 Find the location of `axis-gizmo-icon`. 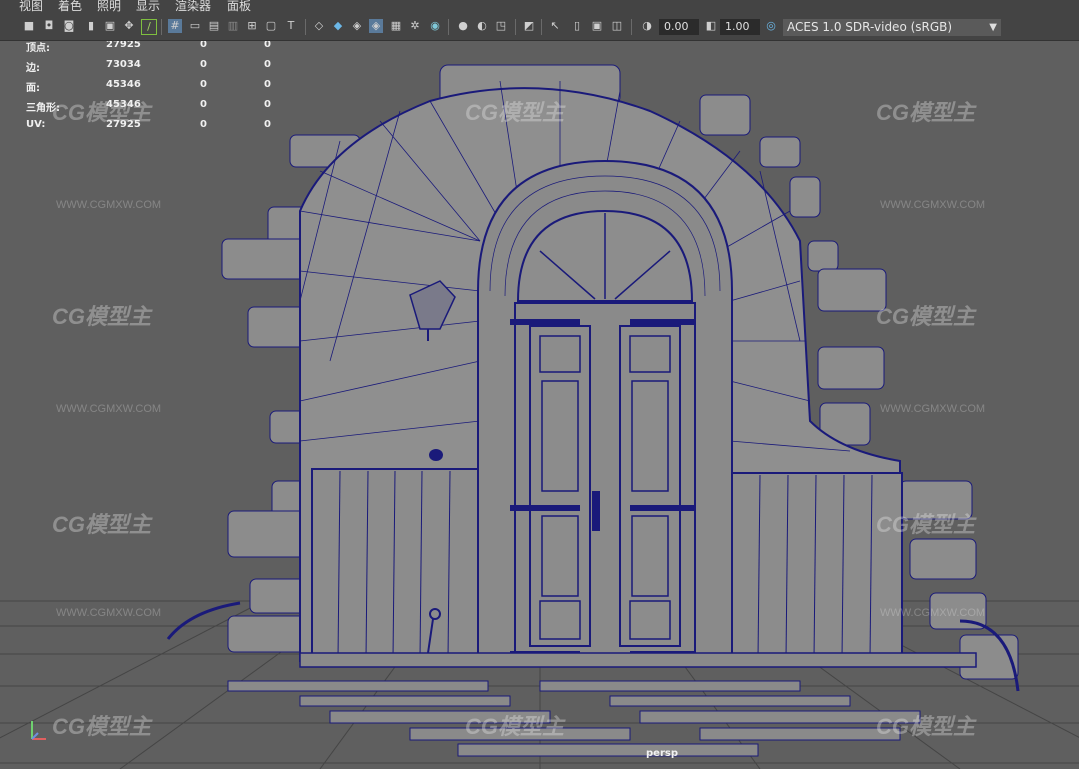

axis-gizmo-icon is located at coordinates (38, 730).